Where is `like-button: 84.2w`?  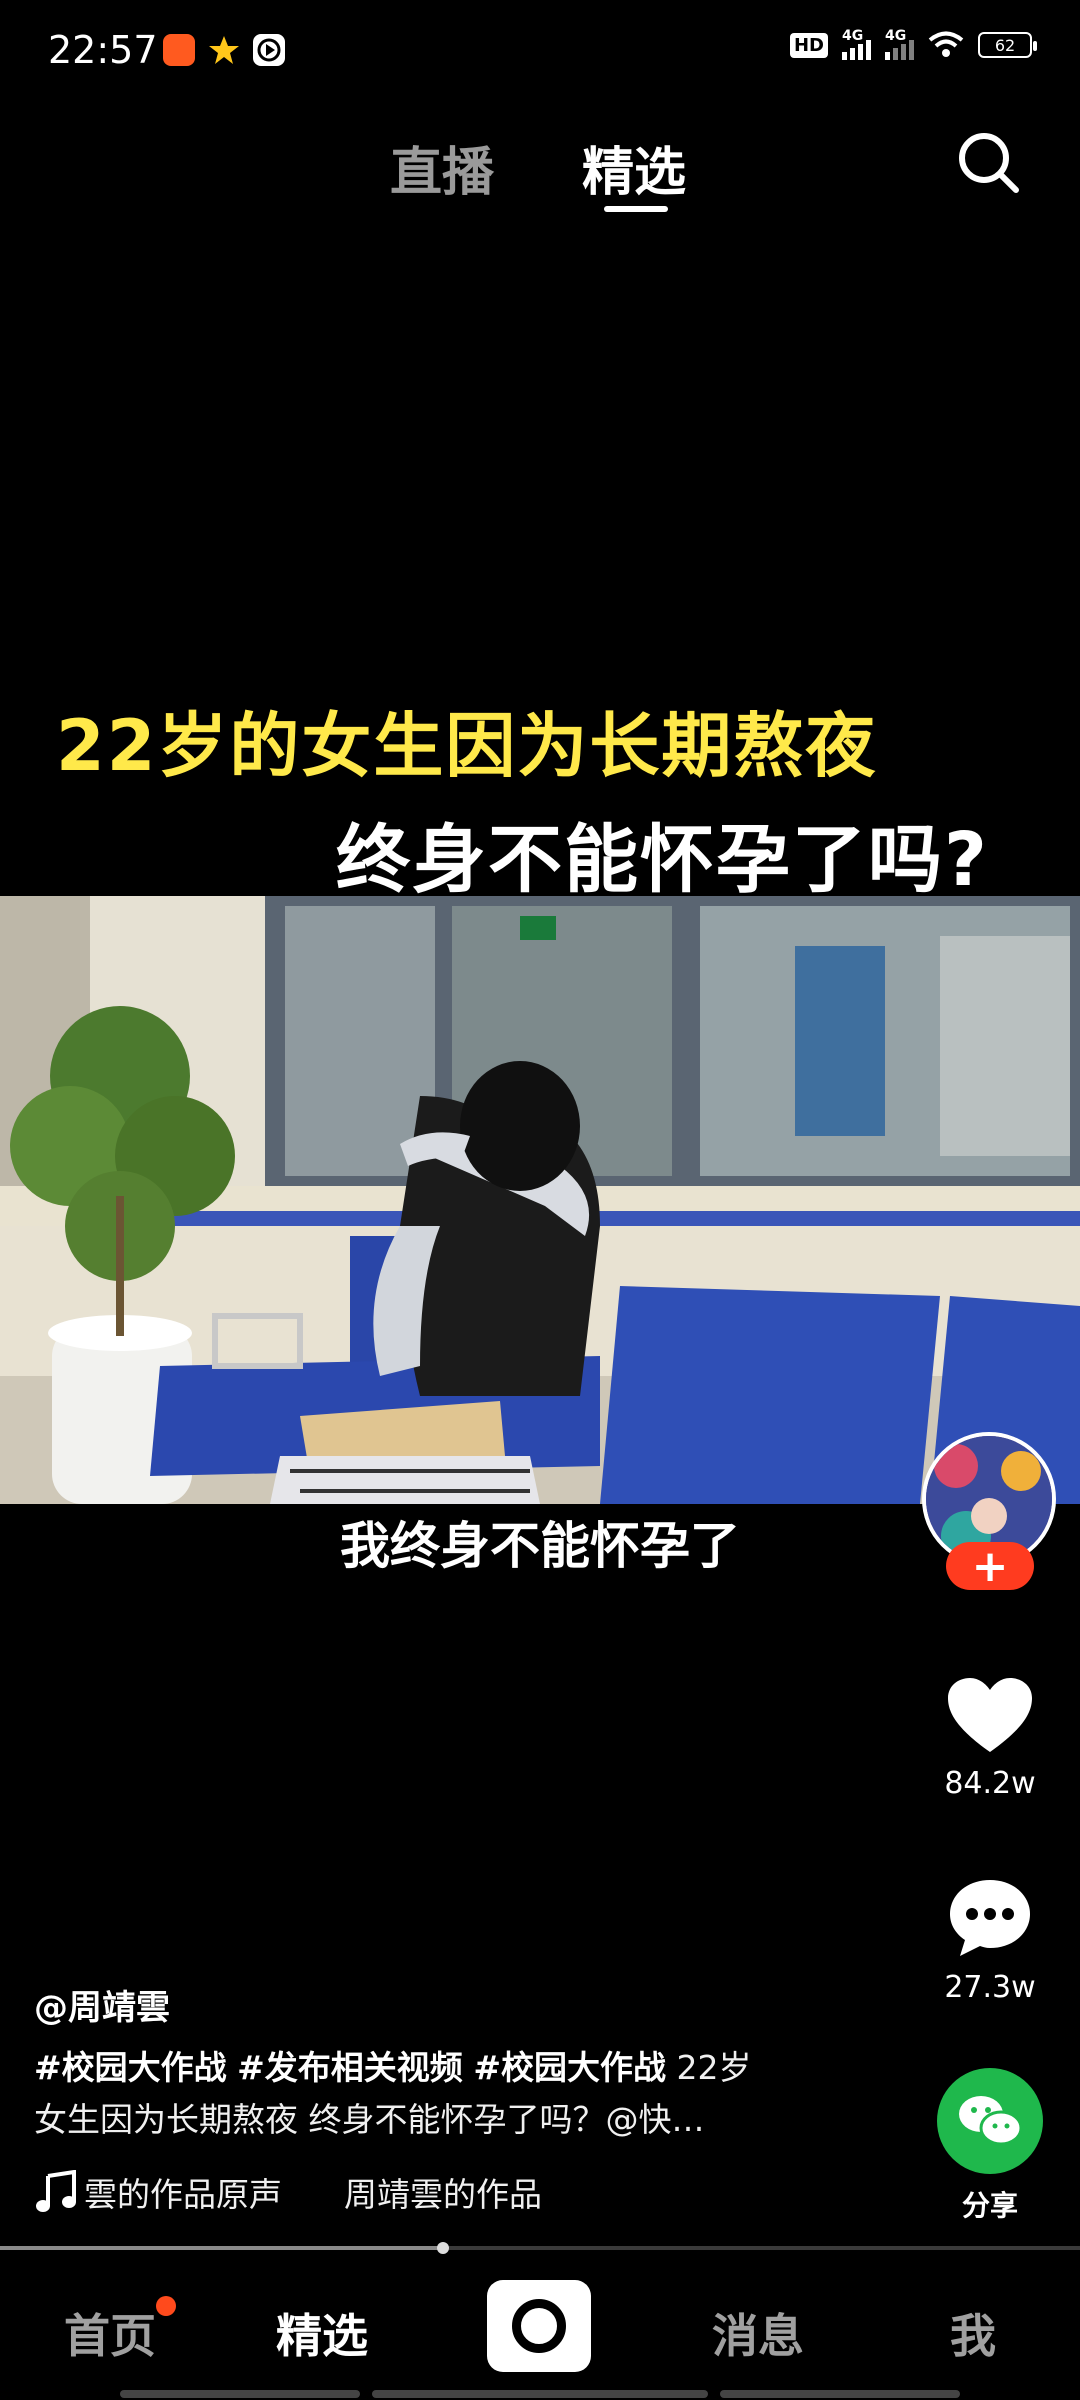 like-button: 84.2w is located at coordinates (990, 1738).